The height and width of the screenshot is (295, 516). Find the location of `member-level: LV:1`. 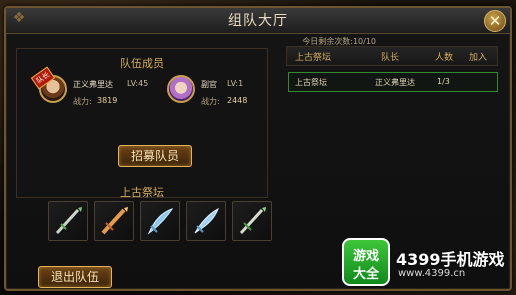

member-level: LV:1 is located at coordinates (235, 83).